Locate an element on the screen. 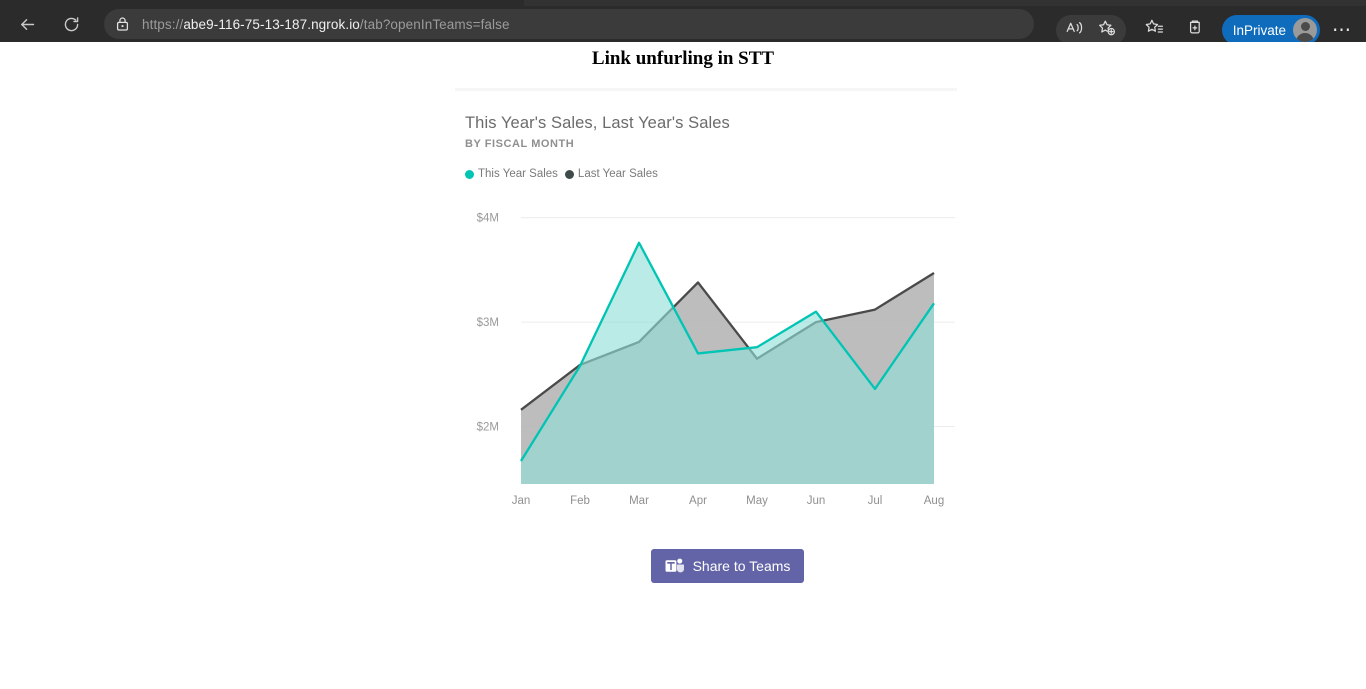  legend-label-this-year: This Year Sales is located at coordinates (518, 174).